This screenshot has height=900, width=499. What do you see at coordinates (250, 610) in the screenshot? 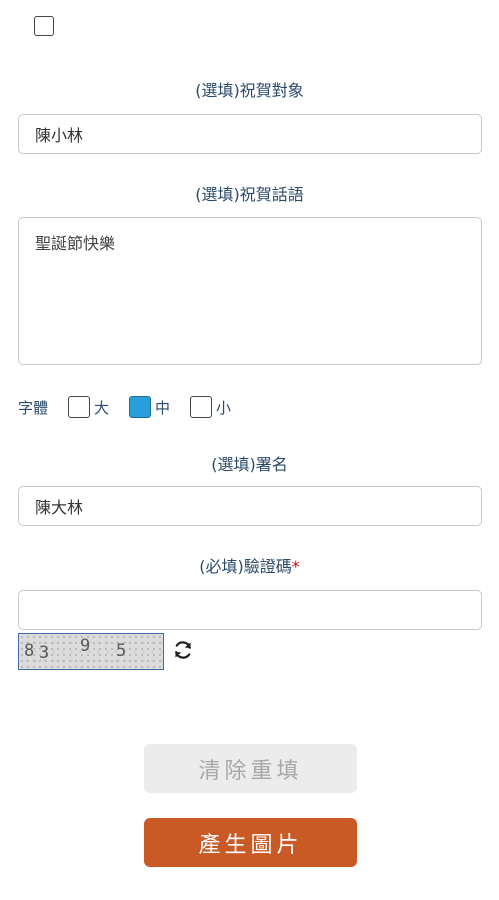
I see `captcha-input` at bounding box center [250, 610].